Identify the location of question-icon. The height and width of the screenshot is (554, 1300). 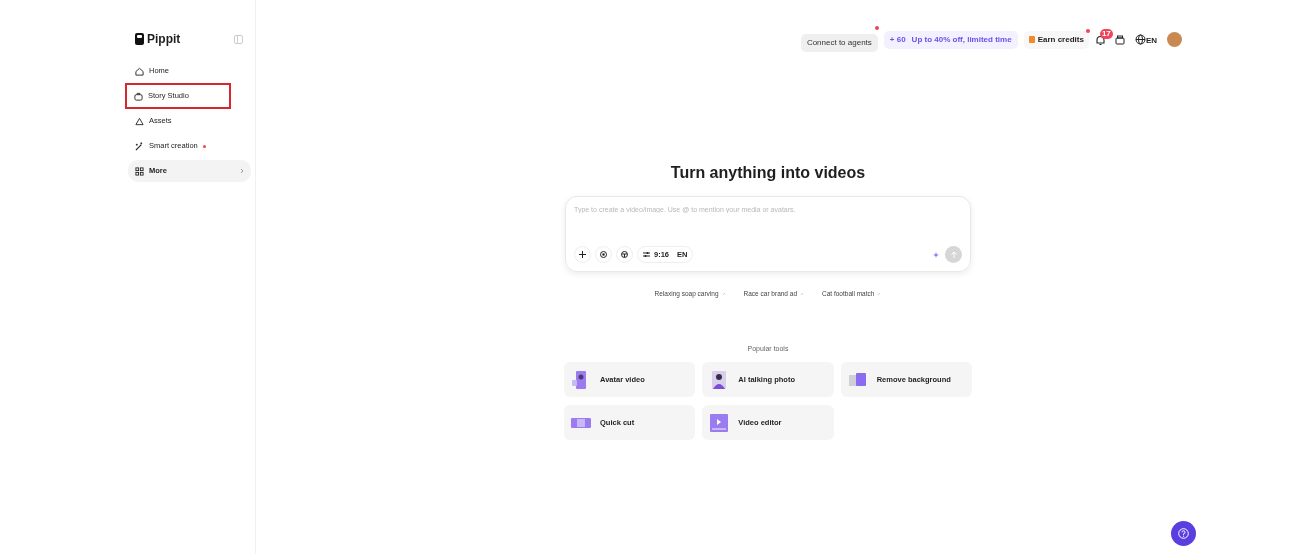
(1183, 533).